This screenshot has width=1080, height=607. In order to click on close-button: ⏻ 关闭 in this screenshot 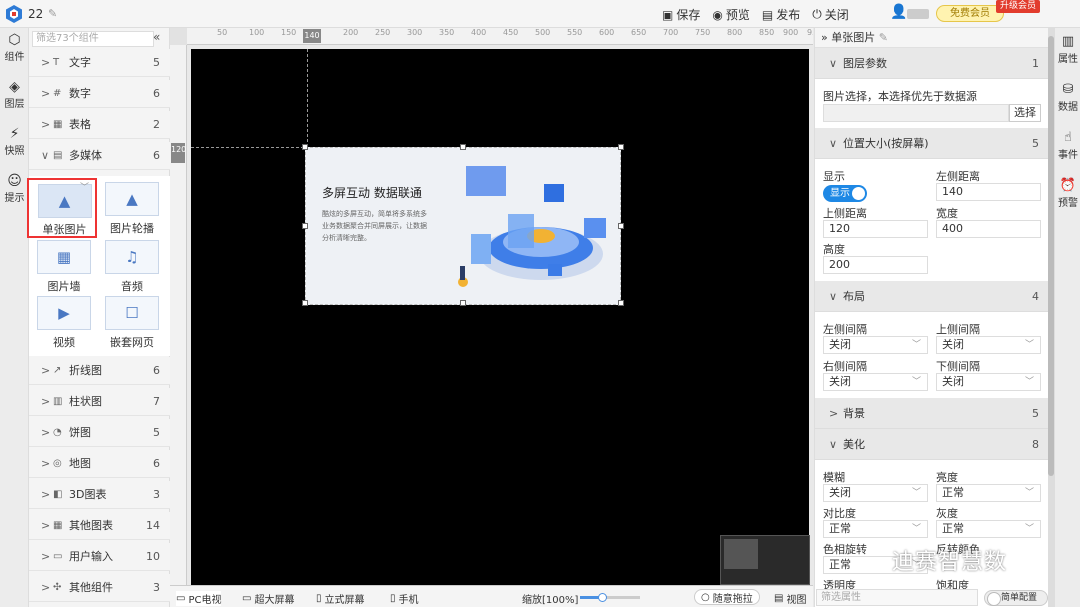, I will do `click(830, 14)`.